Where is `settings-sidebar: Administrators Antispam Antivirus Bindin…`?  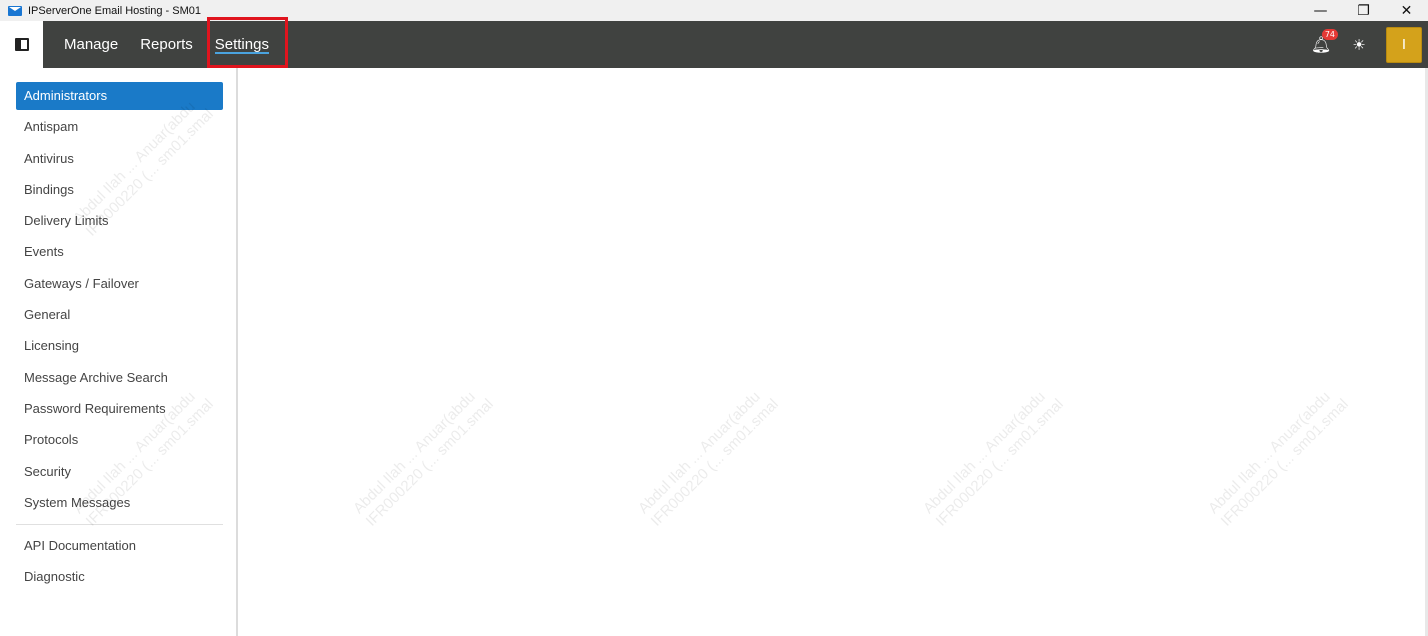 settings-sidebar: Administrators Antispam Antivirus Bindin… is located at coordinates (119, 352).